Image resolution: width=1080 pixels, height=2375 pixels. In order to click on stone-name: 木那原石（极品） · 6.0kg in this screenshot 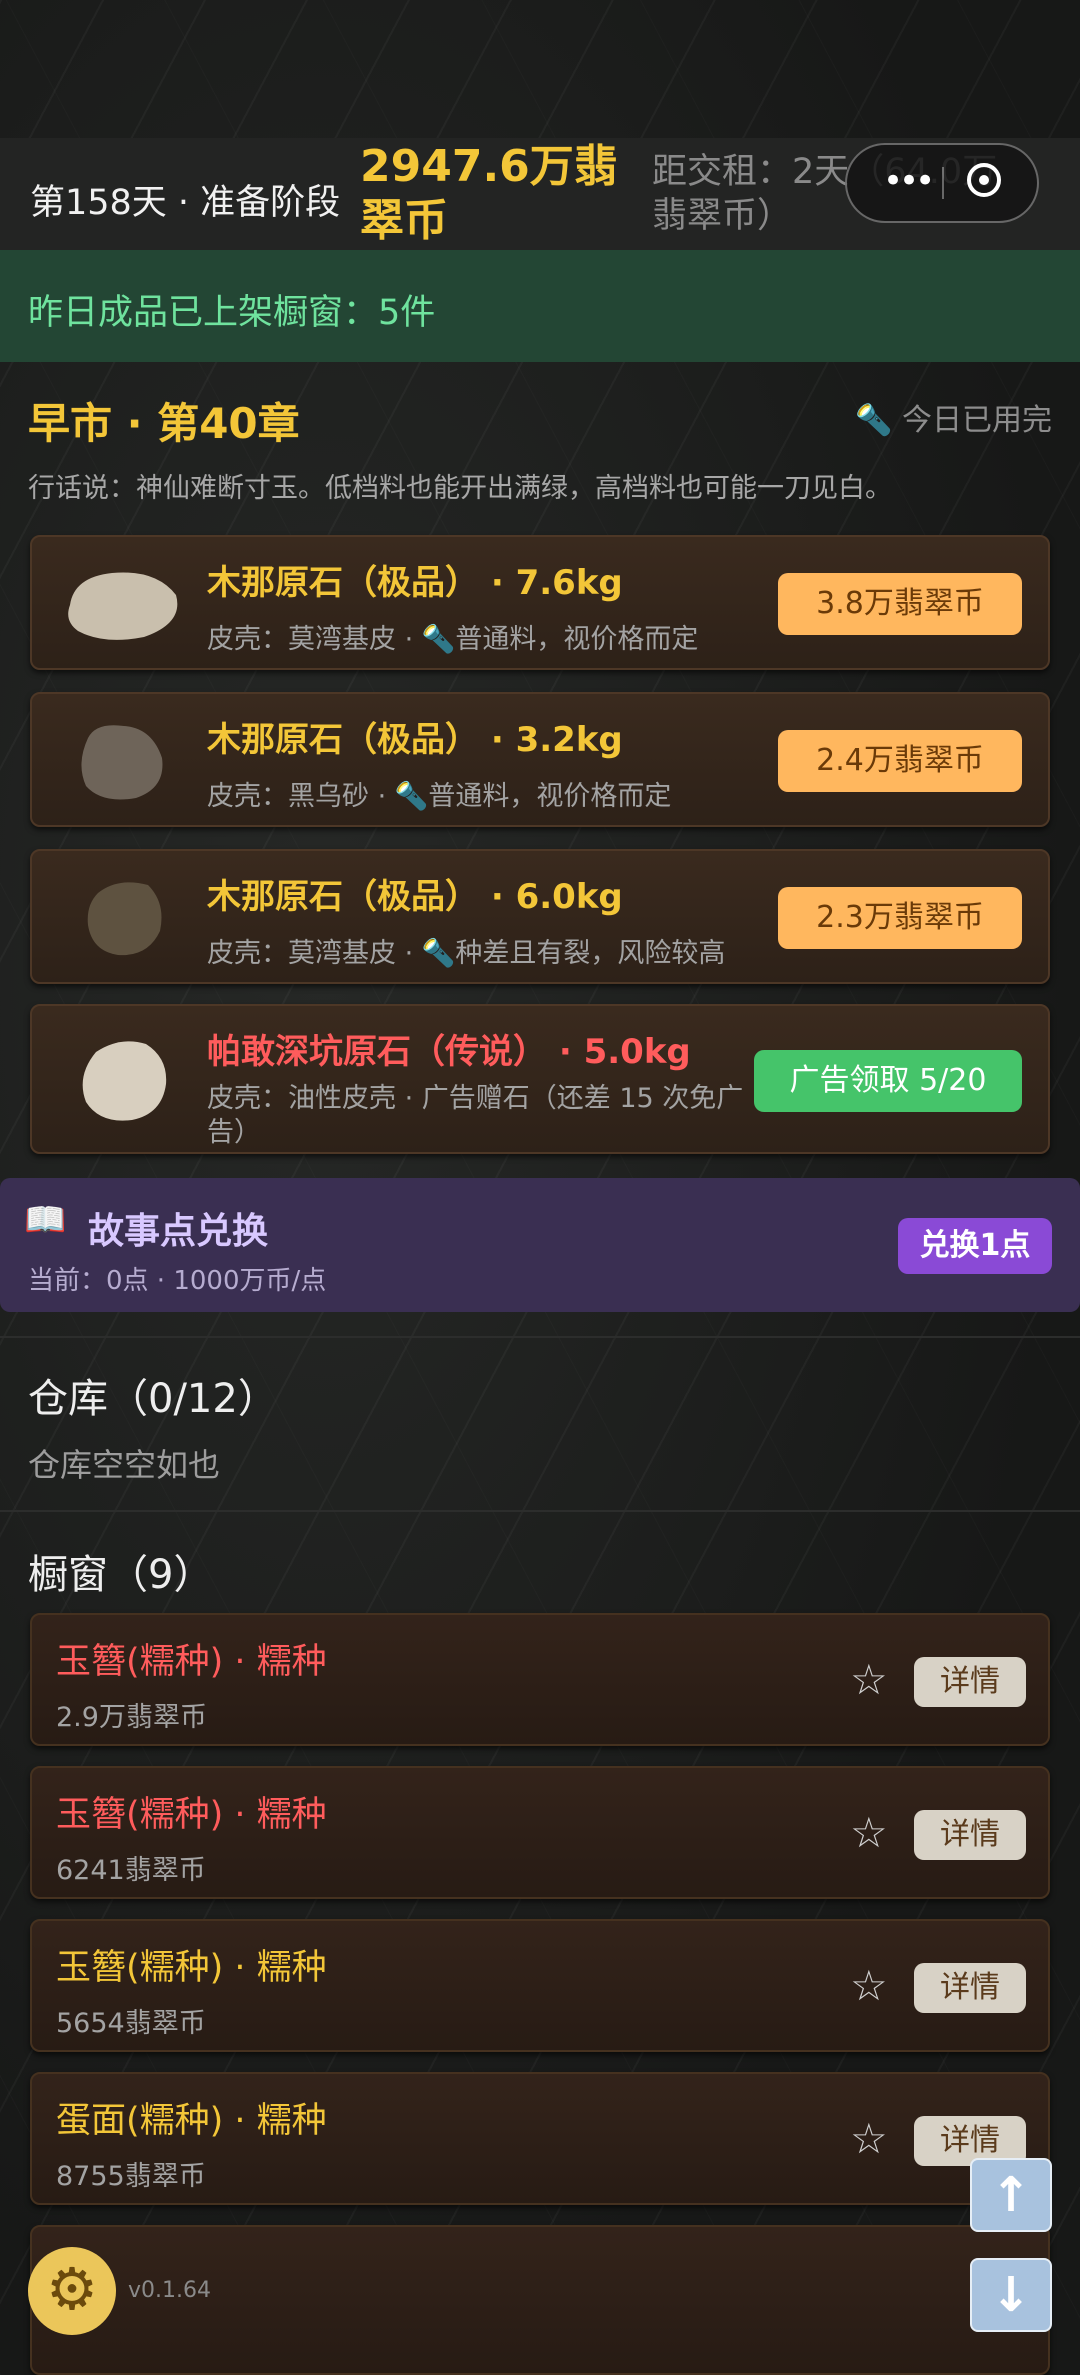, I will do `click(415, 897)`.